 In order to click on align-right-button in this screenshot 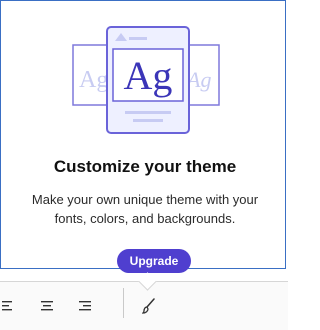, I will do `click(85, 306)`.